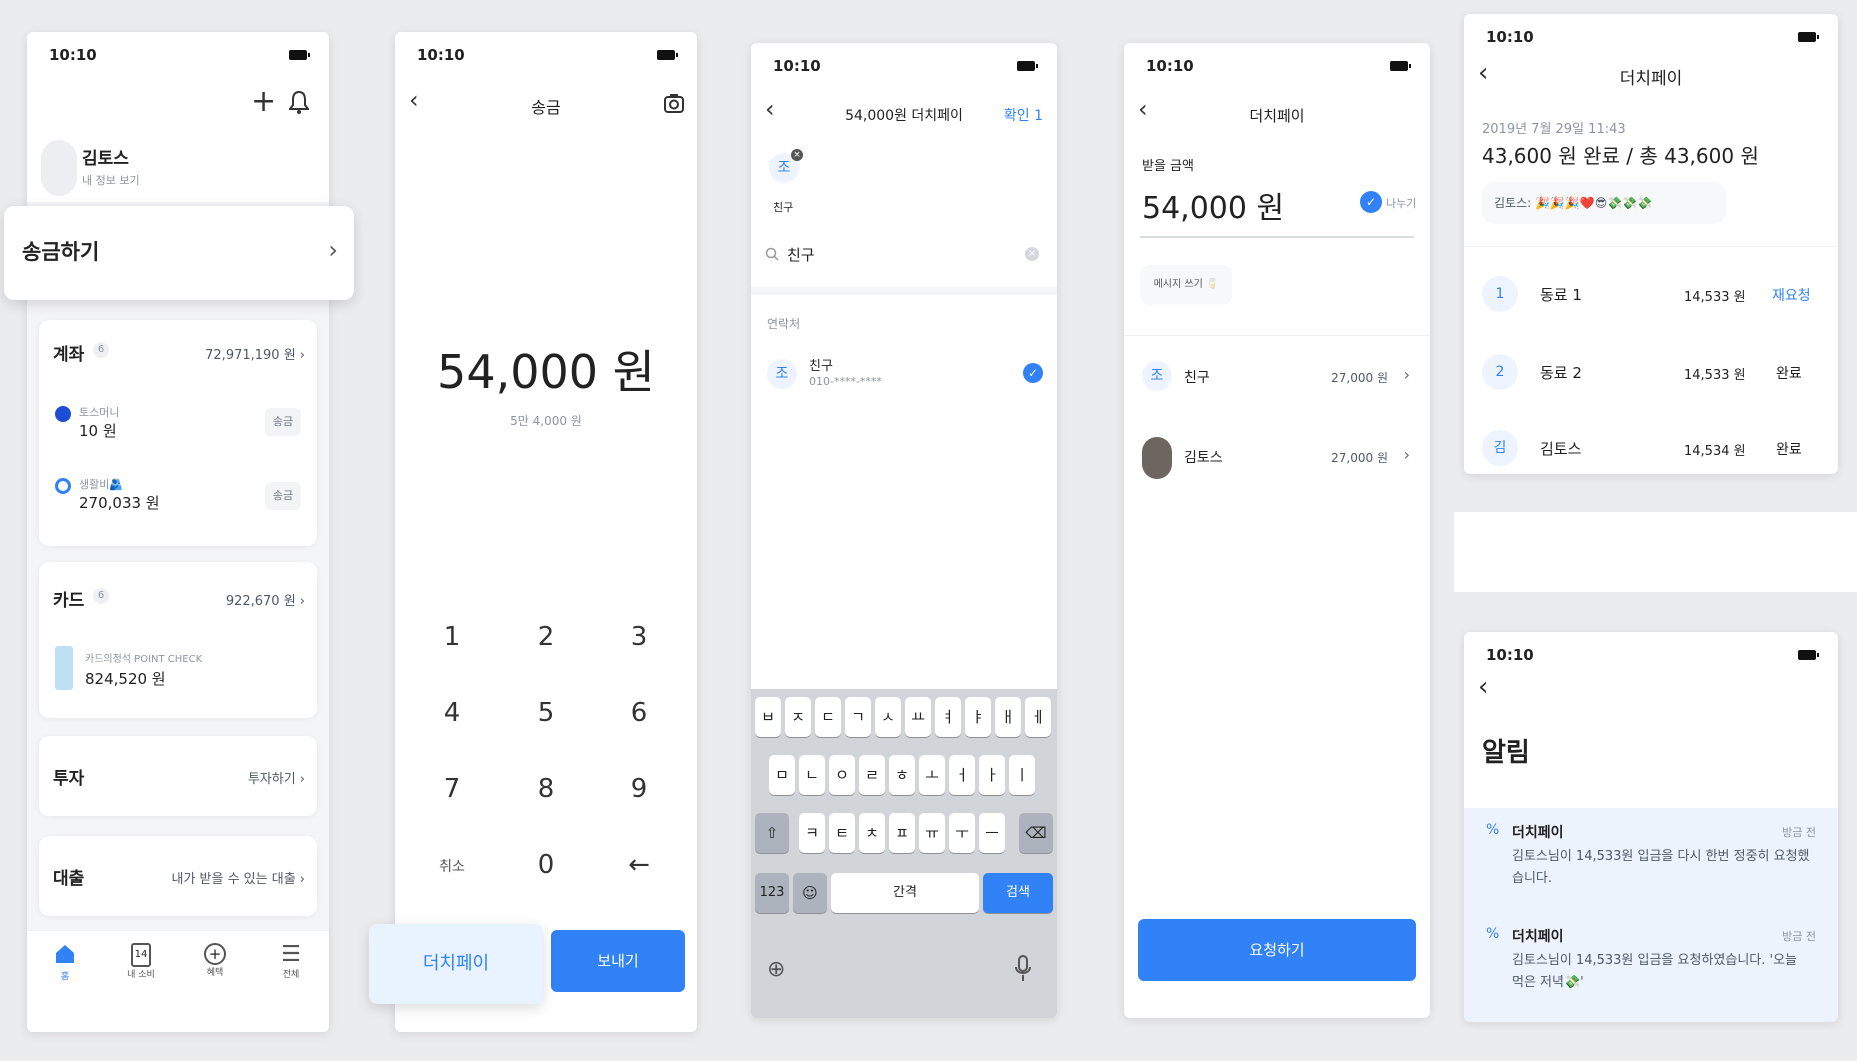 Image resolution: width=1857 pixels, height=1061 pixels. What do you see at coordinates (821, 366) in the screenshot?
I see `contact-name: 친구` at bounding box center [821, 366].